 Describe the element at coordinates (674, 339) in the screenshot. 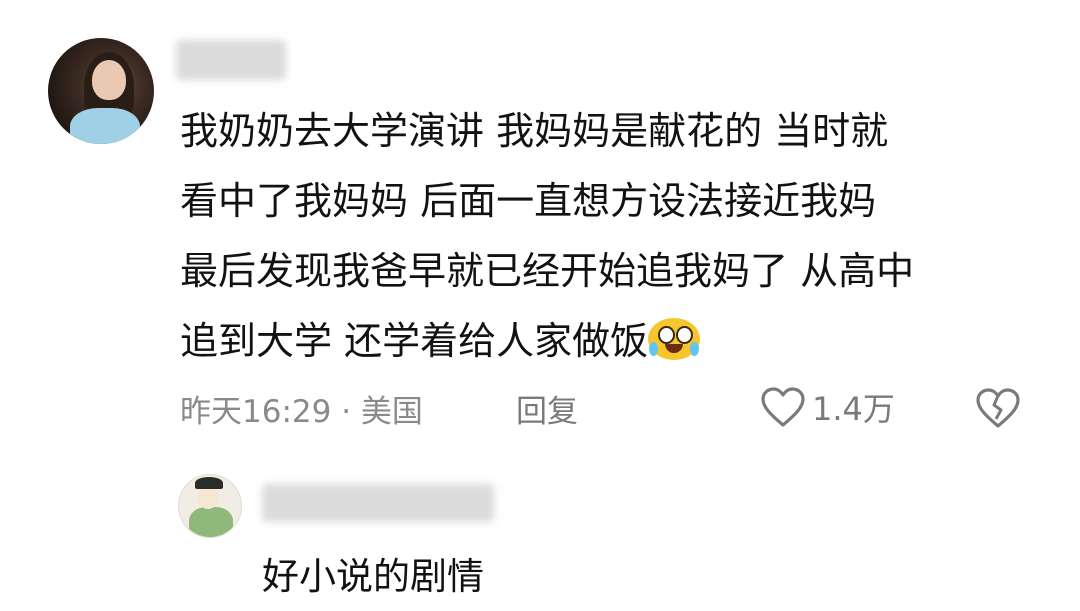

I see `loudly-crying-emoji-icon` at that location.